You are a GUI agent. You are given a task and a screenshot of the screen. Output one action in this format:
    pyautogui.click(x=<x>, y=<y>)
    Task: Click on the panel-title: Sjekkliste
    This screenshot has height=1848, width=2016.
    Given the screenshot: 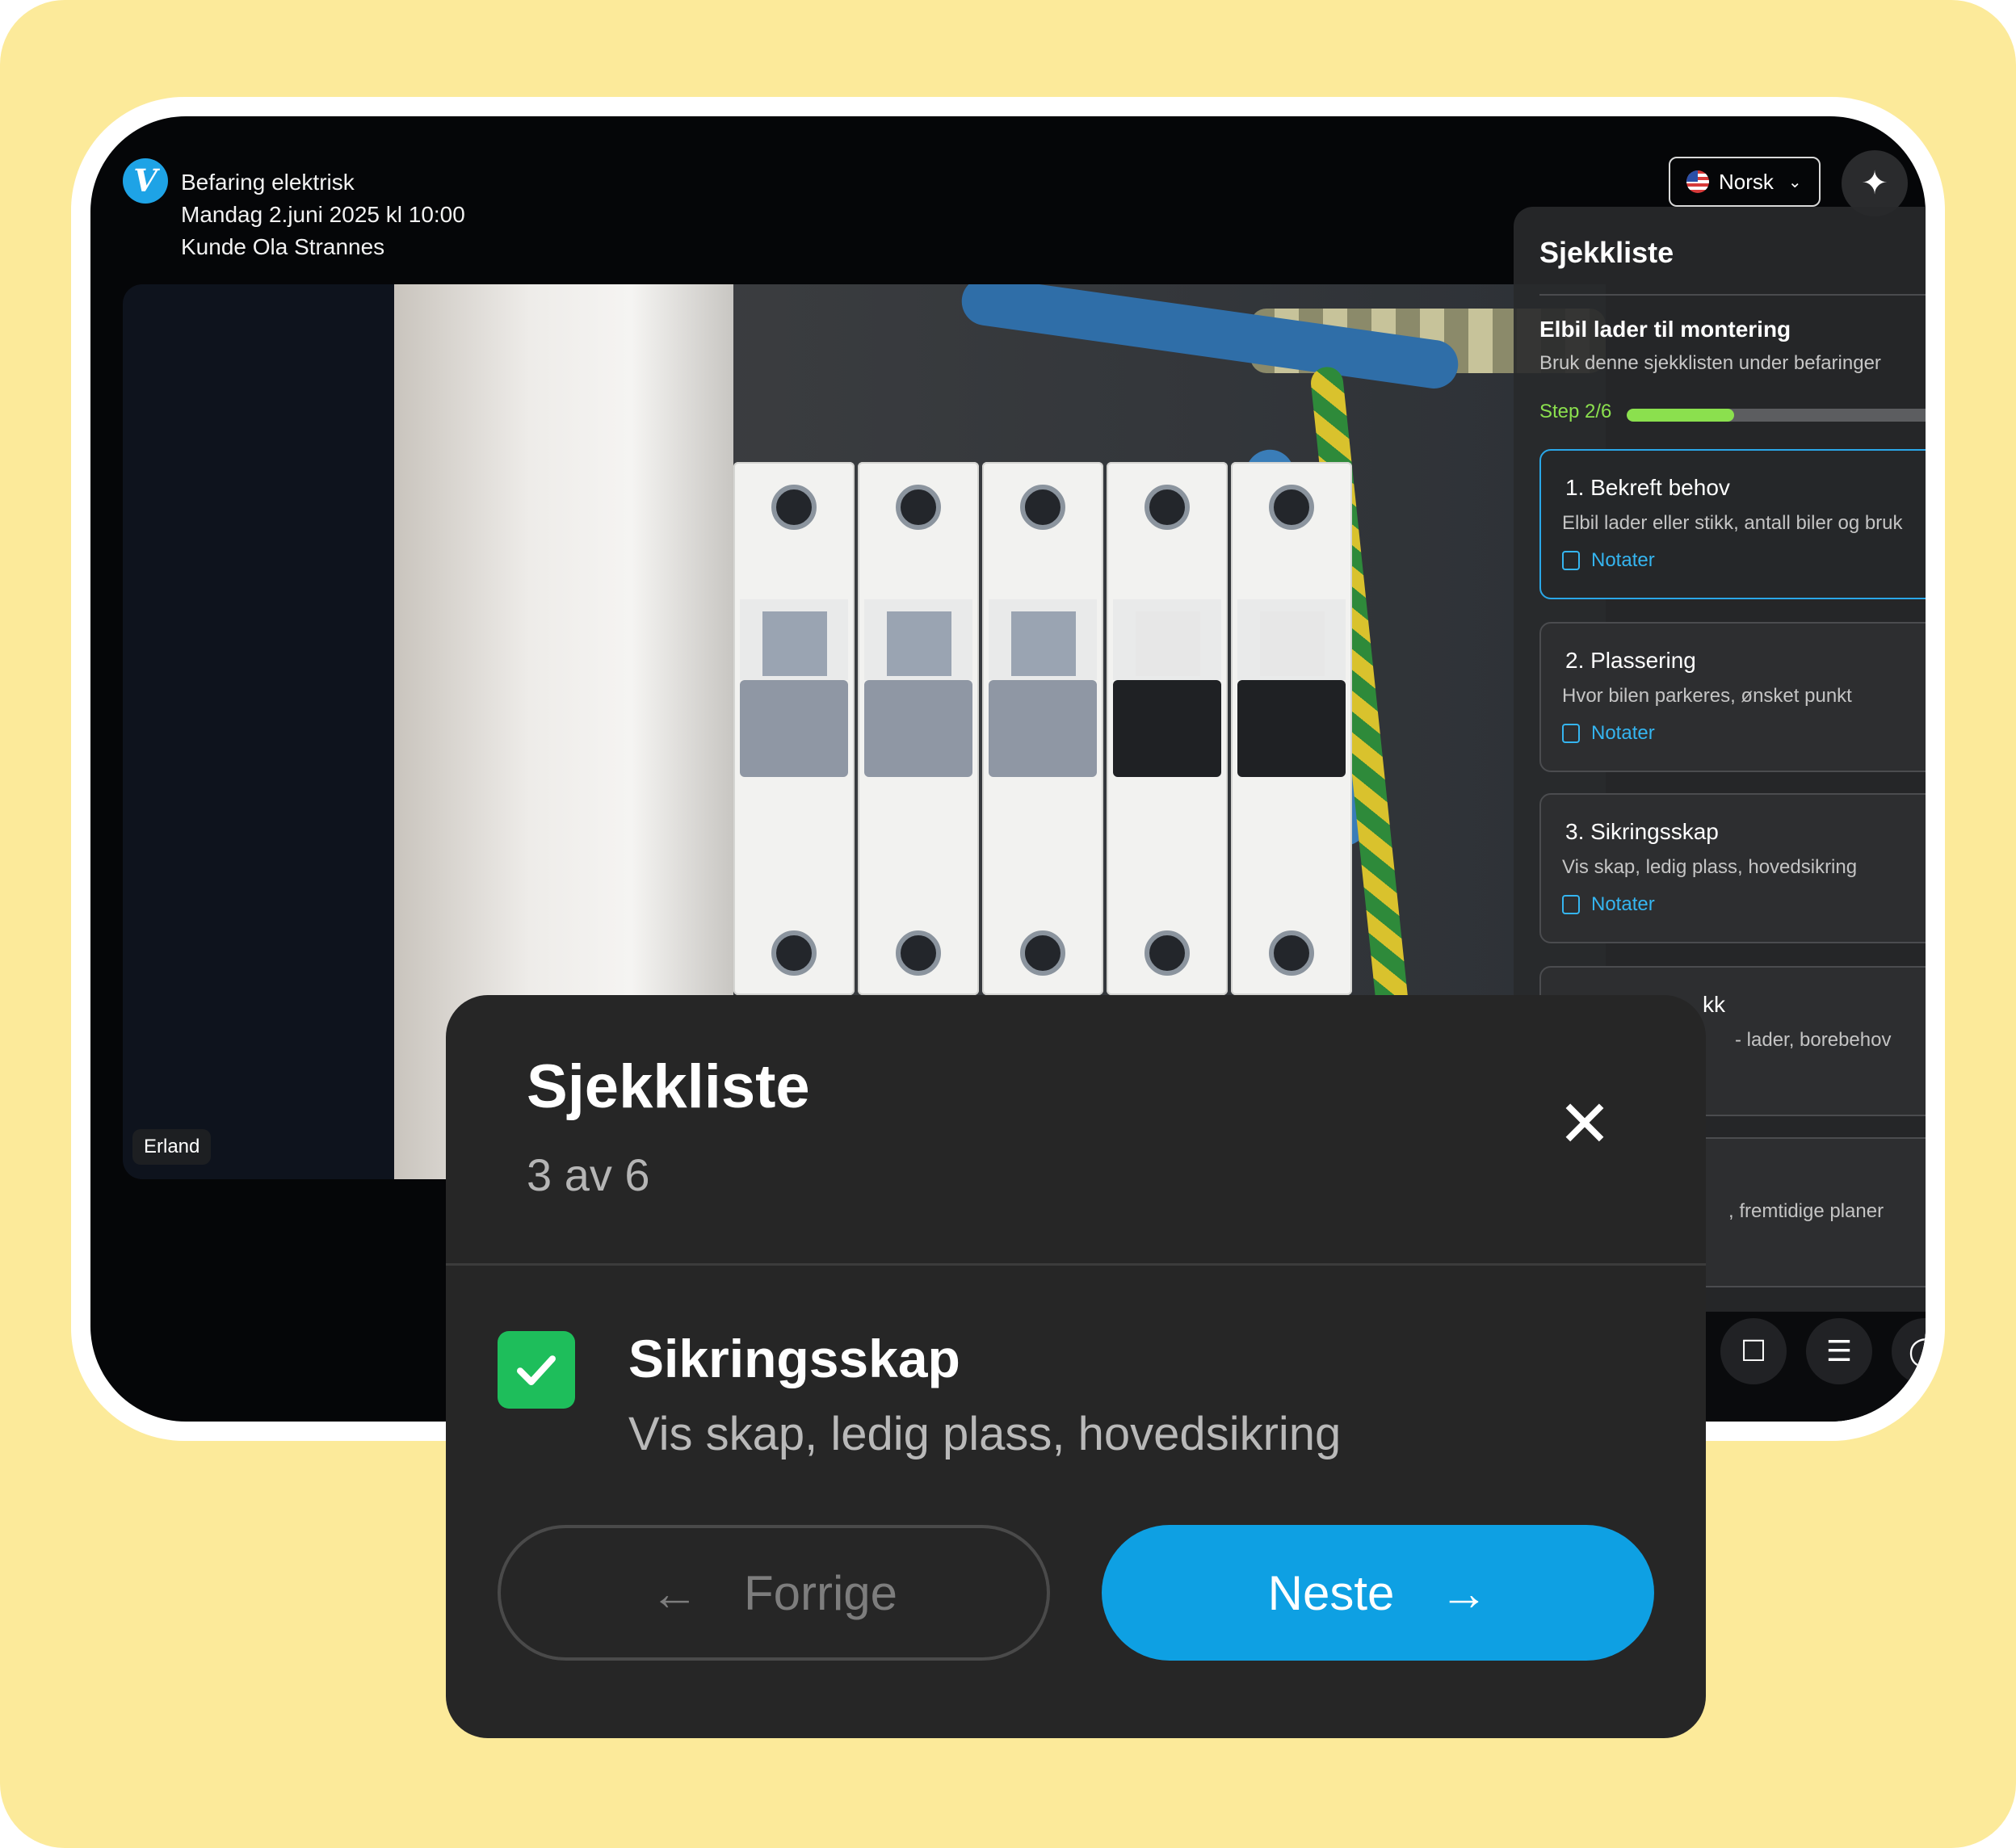 What is the action you would take?
    pyautogui.click(x=1606, y=253)
    